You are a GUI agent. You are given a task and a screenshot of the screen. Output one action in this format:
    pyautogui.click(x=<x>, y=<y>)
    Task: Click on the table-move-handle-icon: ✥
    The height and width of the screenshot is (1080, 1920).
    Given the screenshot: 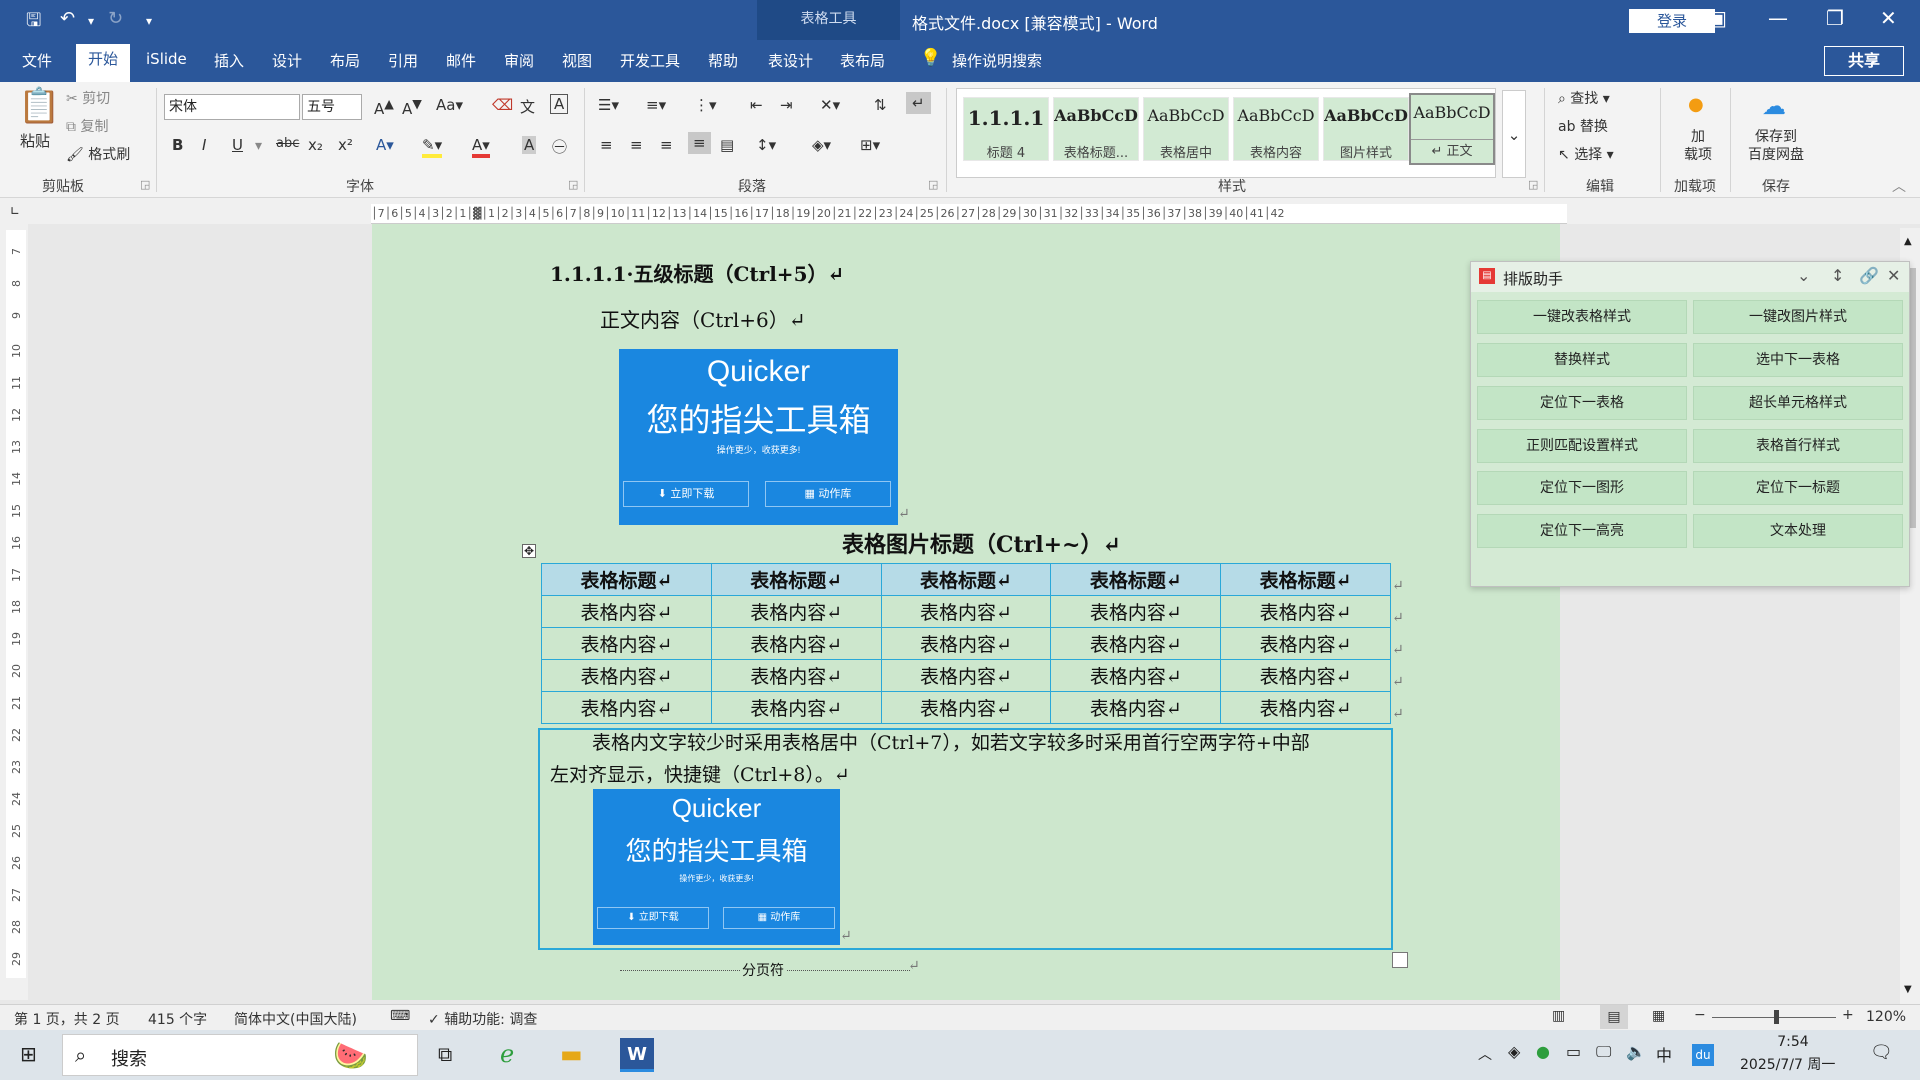 What is the action you would take?
    pyautogui.click(x=529, y=551)
    